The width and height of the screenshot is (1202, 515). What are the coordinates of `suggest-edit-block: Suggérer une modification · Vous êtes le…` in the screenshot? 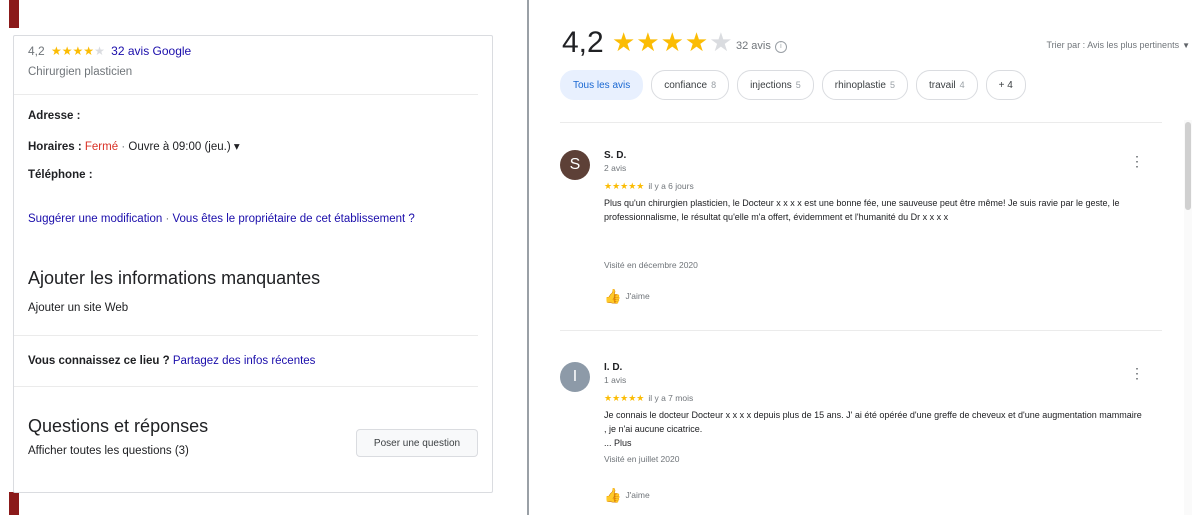 It's located at (221, 219).